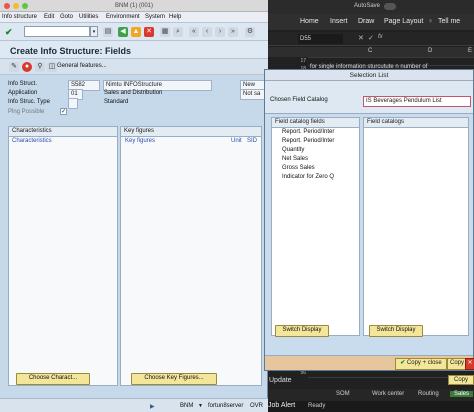 This screenshot has width=474, height=412. Describe the element at coordinates (371, 38) in the screenshot. I see `confirm-icon: ✓` at that location.